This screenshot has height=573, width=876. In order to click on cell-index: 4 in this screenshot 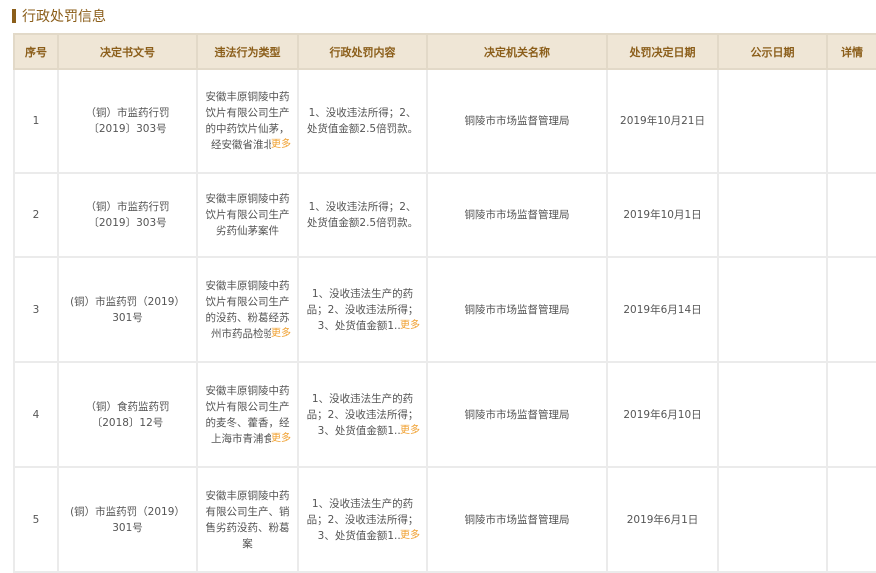, I will do `click(36, 414)`.